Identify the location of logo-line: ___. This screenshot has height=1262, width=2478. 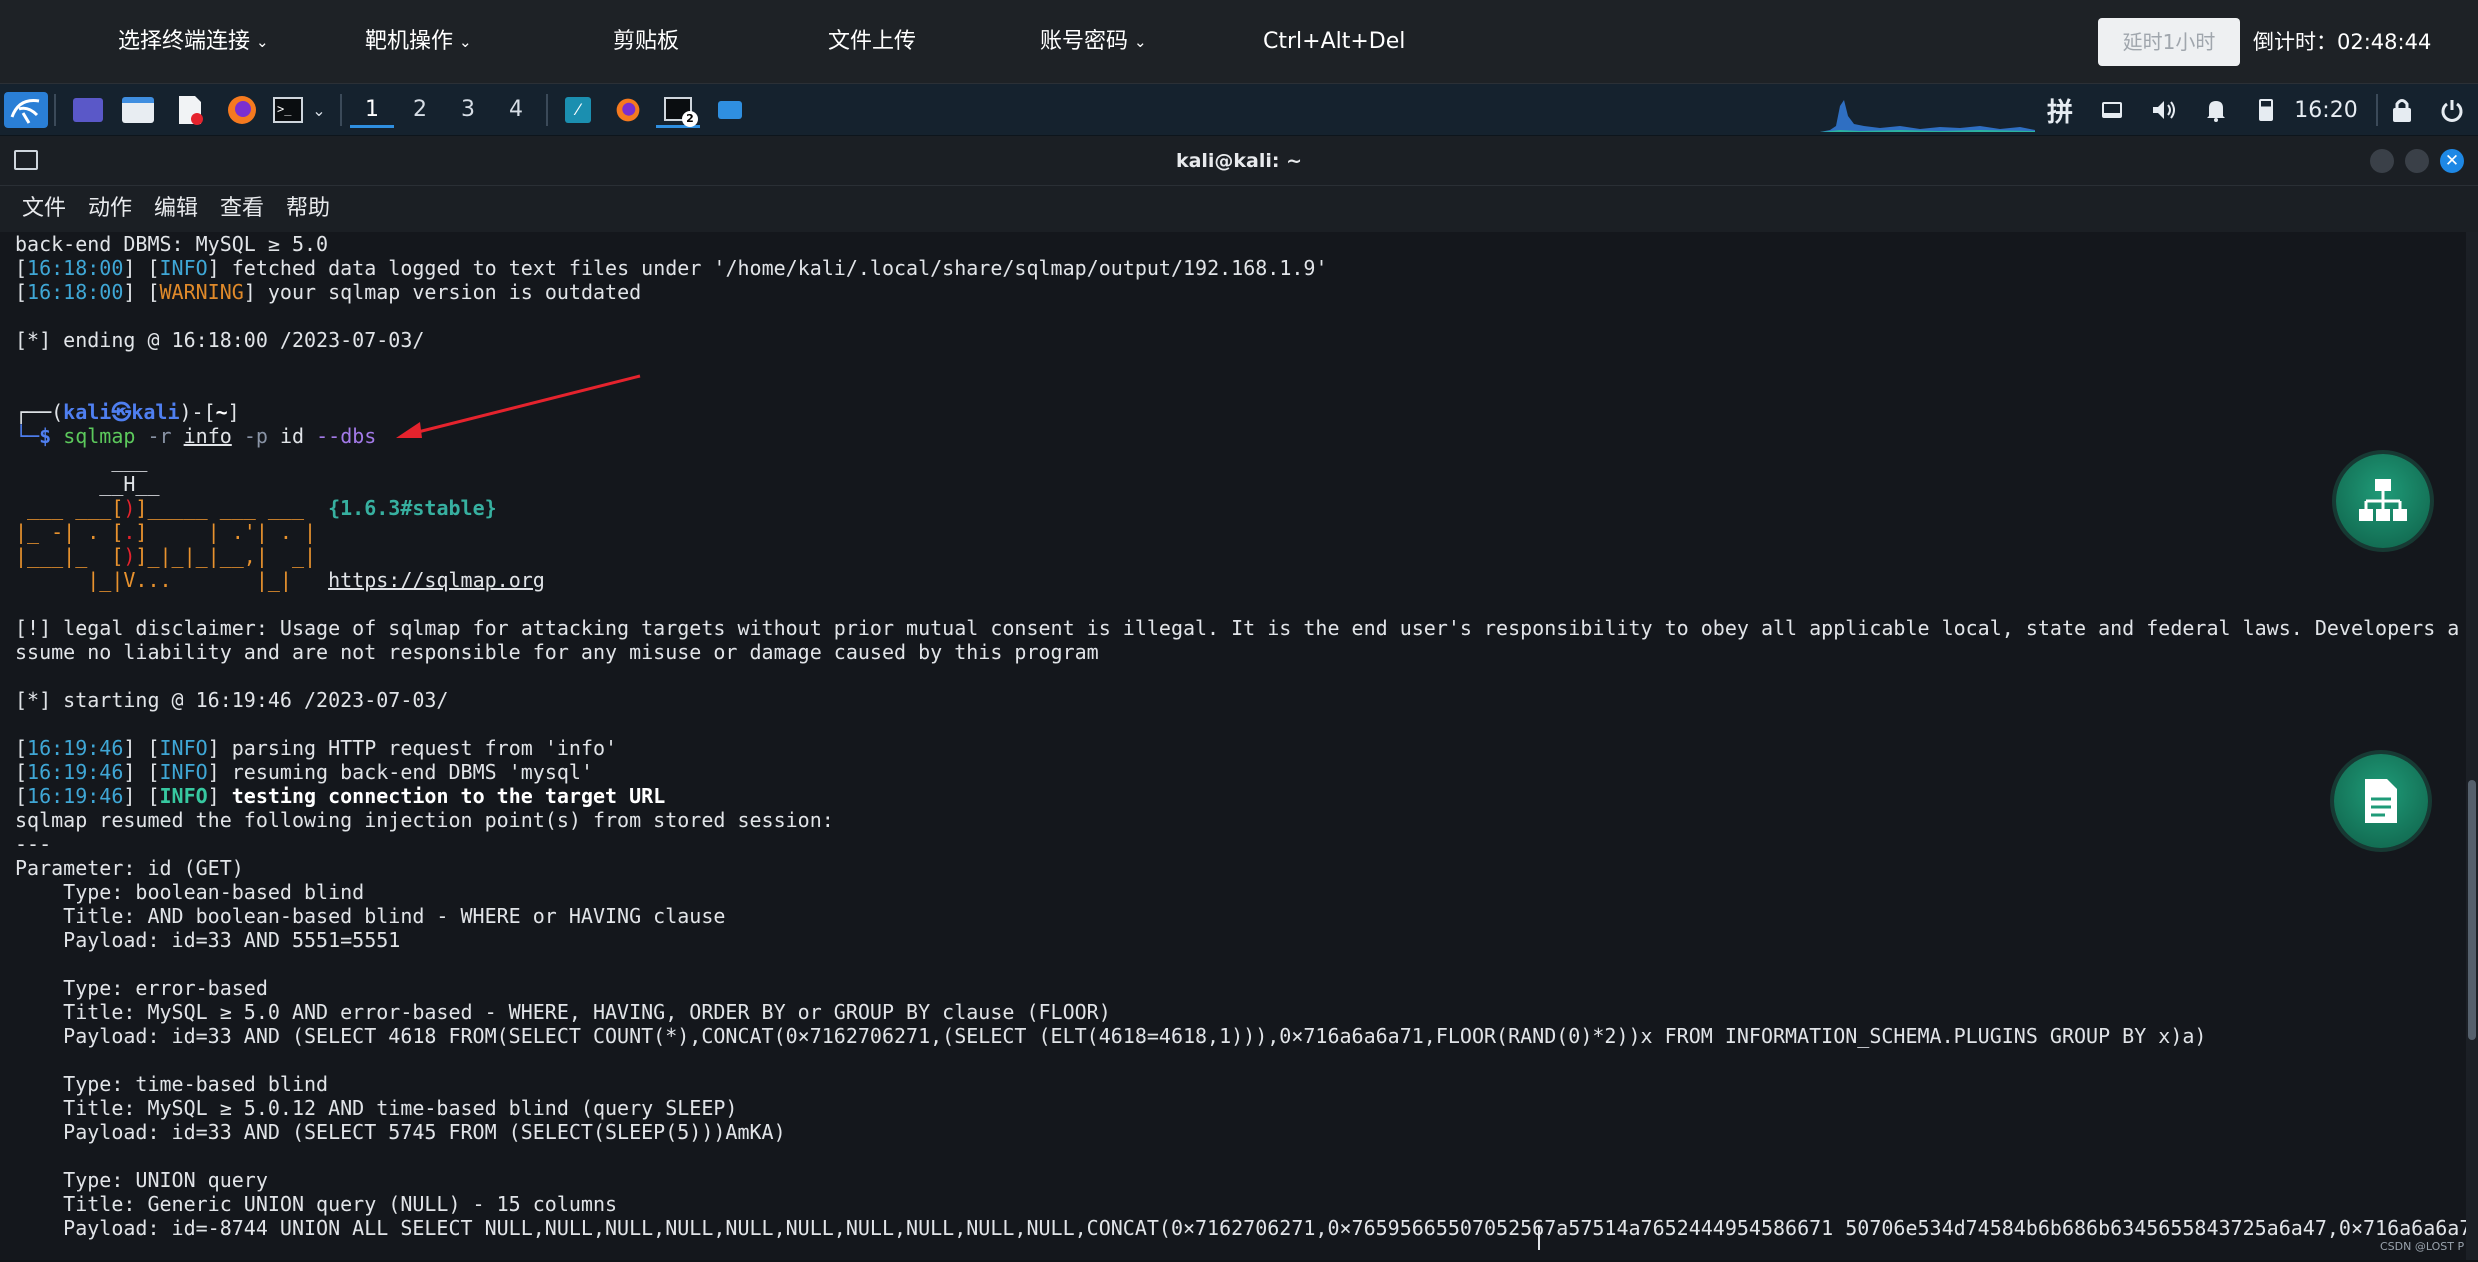
(81, 460).